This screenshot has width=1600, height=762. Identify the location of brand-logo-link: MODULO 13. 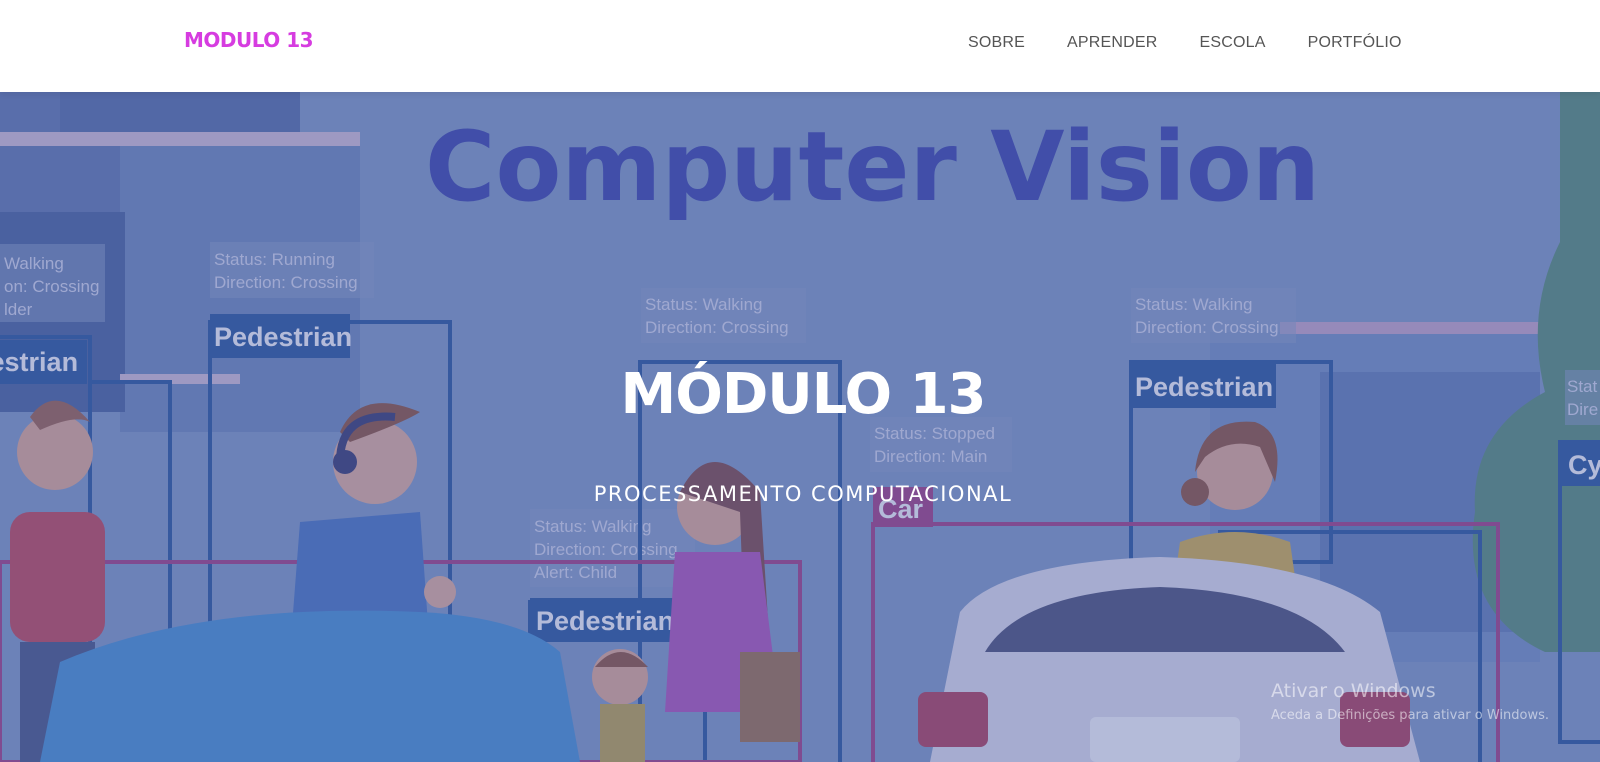
(249, 40).